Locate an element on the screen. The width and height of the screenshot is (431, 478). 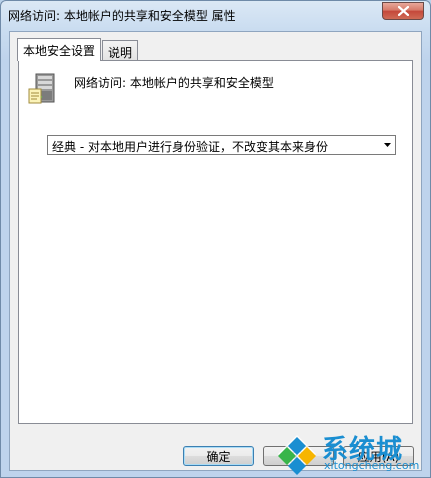
ok-button: 确定 is located at coordinates (218, 456).